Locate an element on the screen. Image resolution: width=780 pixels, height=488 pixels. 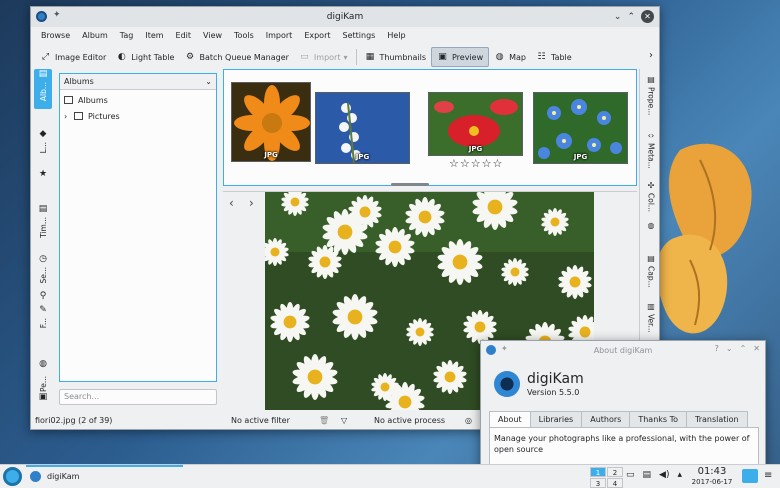
preview-button: ▣ Preview is located at coordinates (460, 57).